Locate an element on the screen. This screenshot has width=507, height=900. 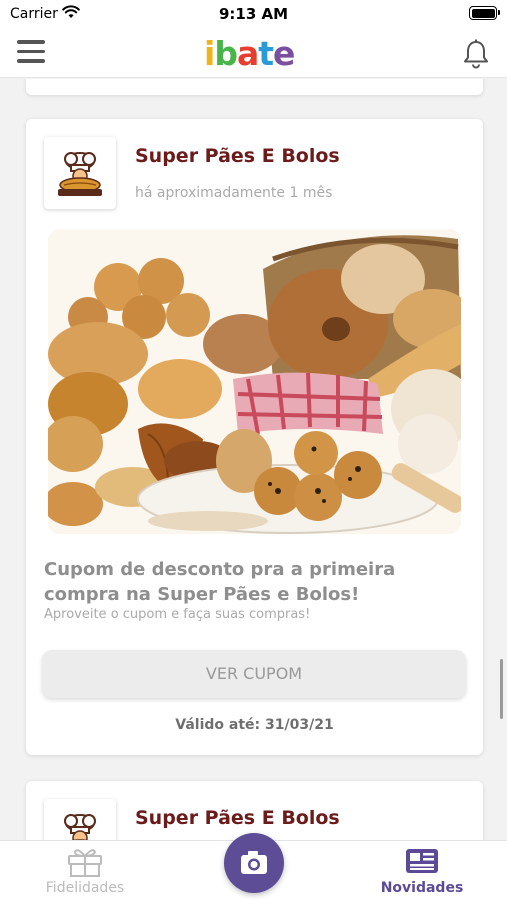
tab-fidelidades-label: Fidelidades is located at coordinates (85, 888).